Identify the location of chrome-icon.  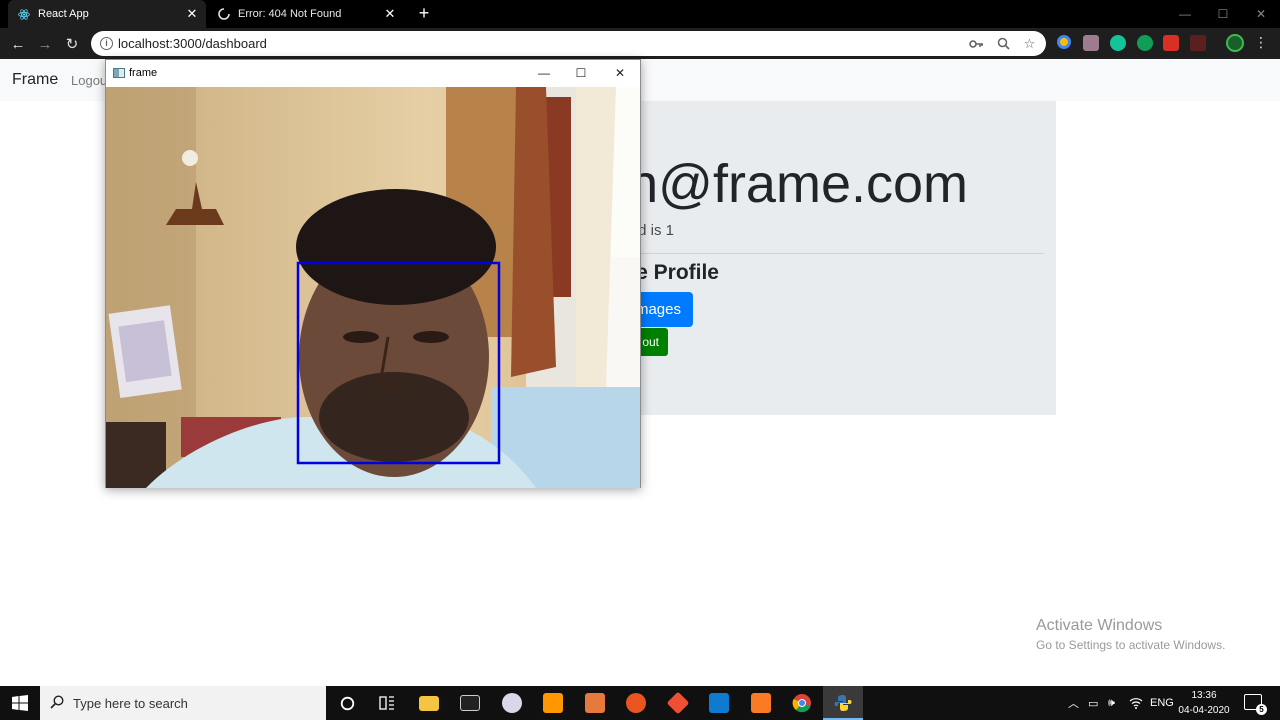
(802, 703).